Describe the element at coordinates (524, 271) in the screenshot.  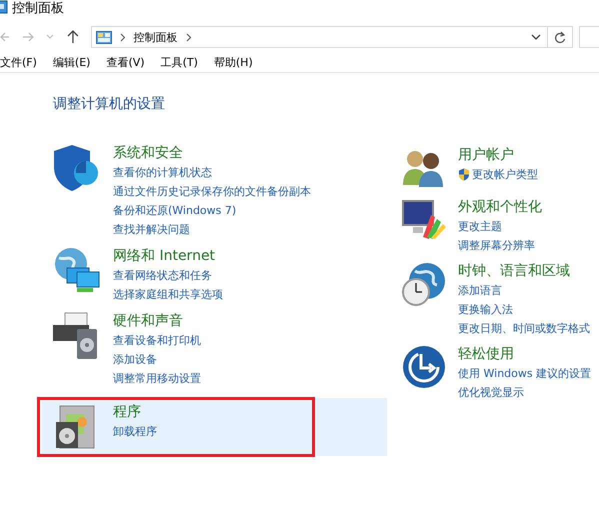
I see `category-title: 时钟、语言和区域` at that location.